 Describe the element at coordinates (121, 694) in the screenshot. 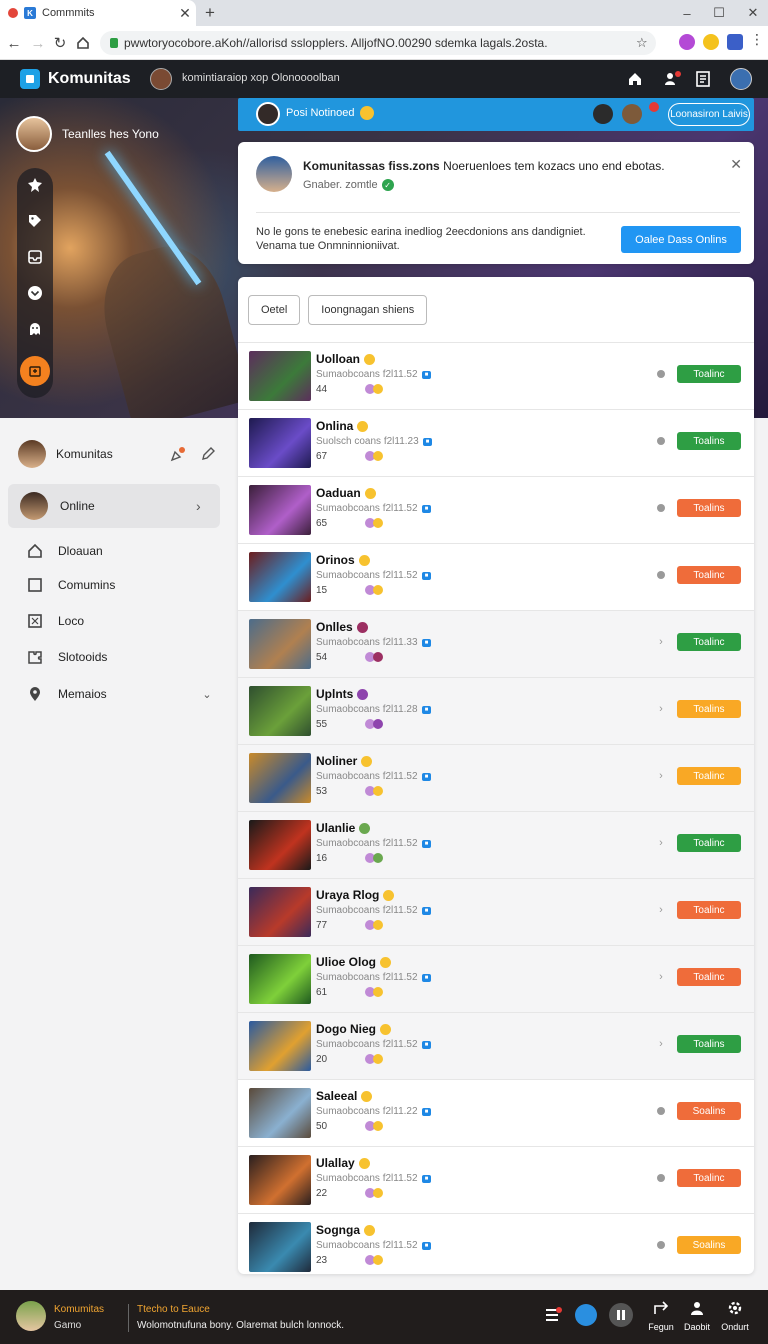

I see `sidebar-item-memaios: Memaios ⌄` at that location.